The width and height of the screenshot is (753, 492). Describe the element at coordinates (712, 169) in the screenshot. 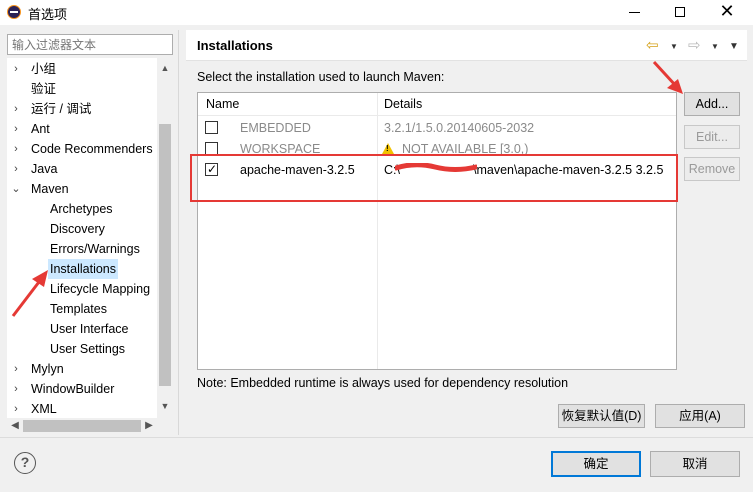

I see `remove-button: Remove` at that location.